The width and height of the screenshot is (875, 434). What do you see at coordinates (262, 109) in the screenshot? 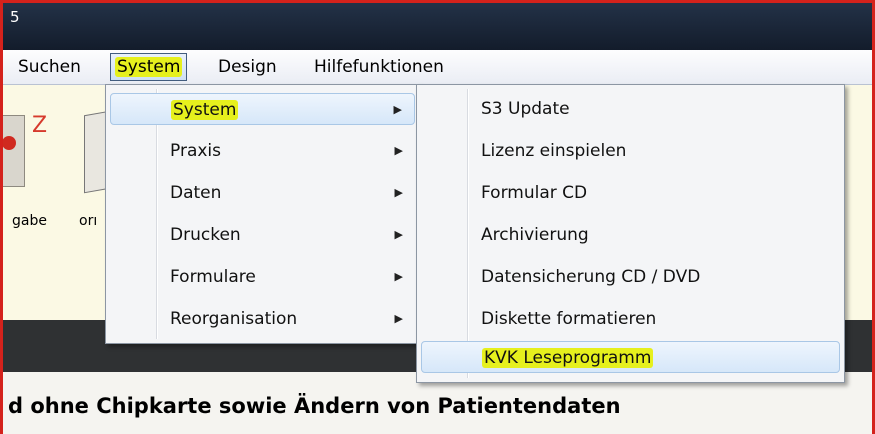
I see `menu-item-system: System ▶` at bounding box center [262, 109].